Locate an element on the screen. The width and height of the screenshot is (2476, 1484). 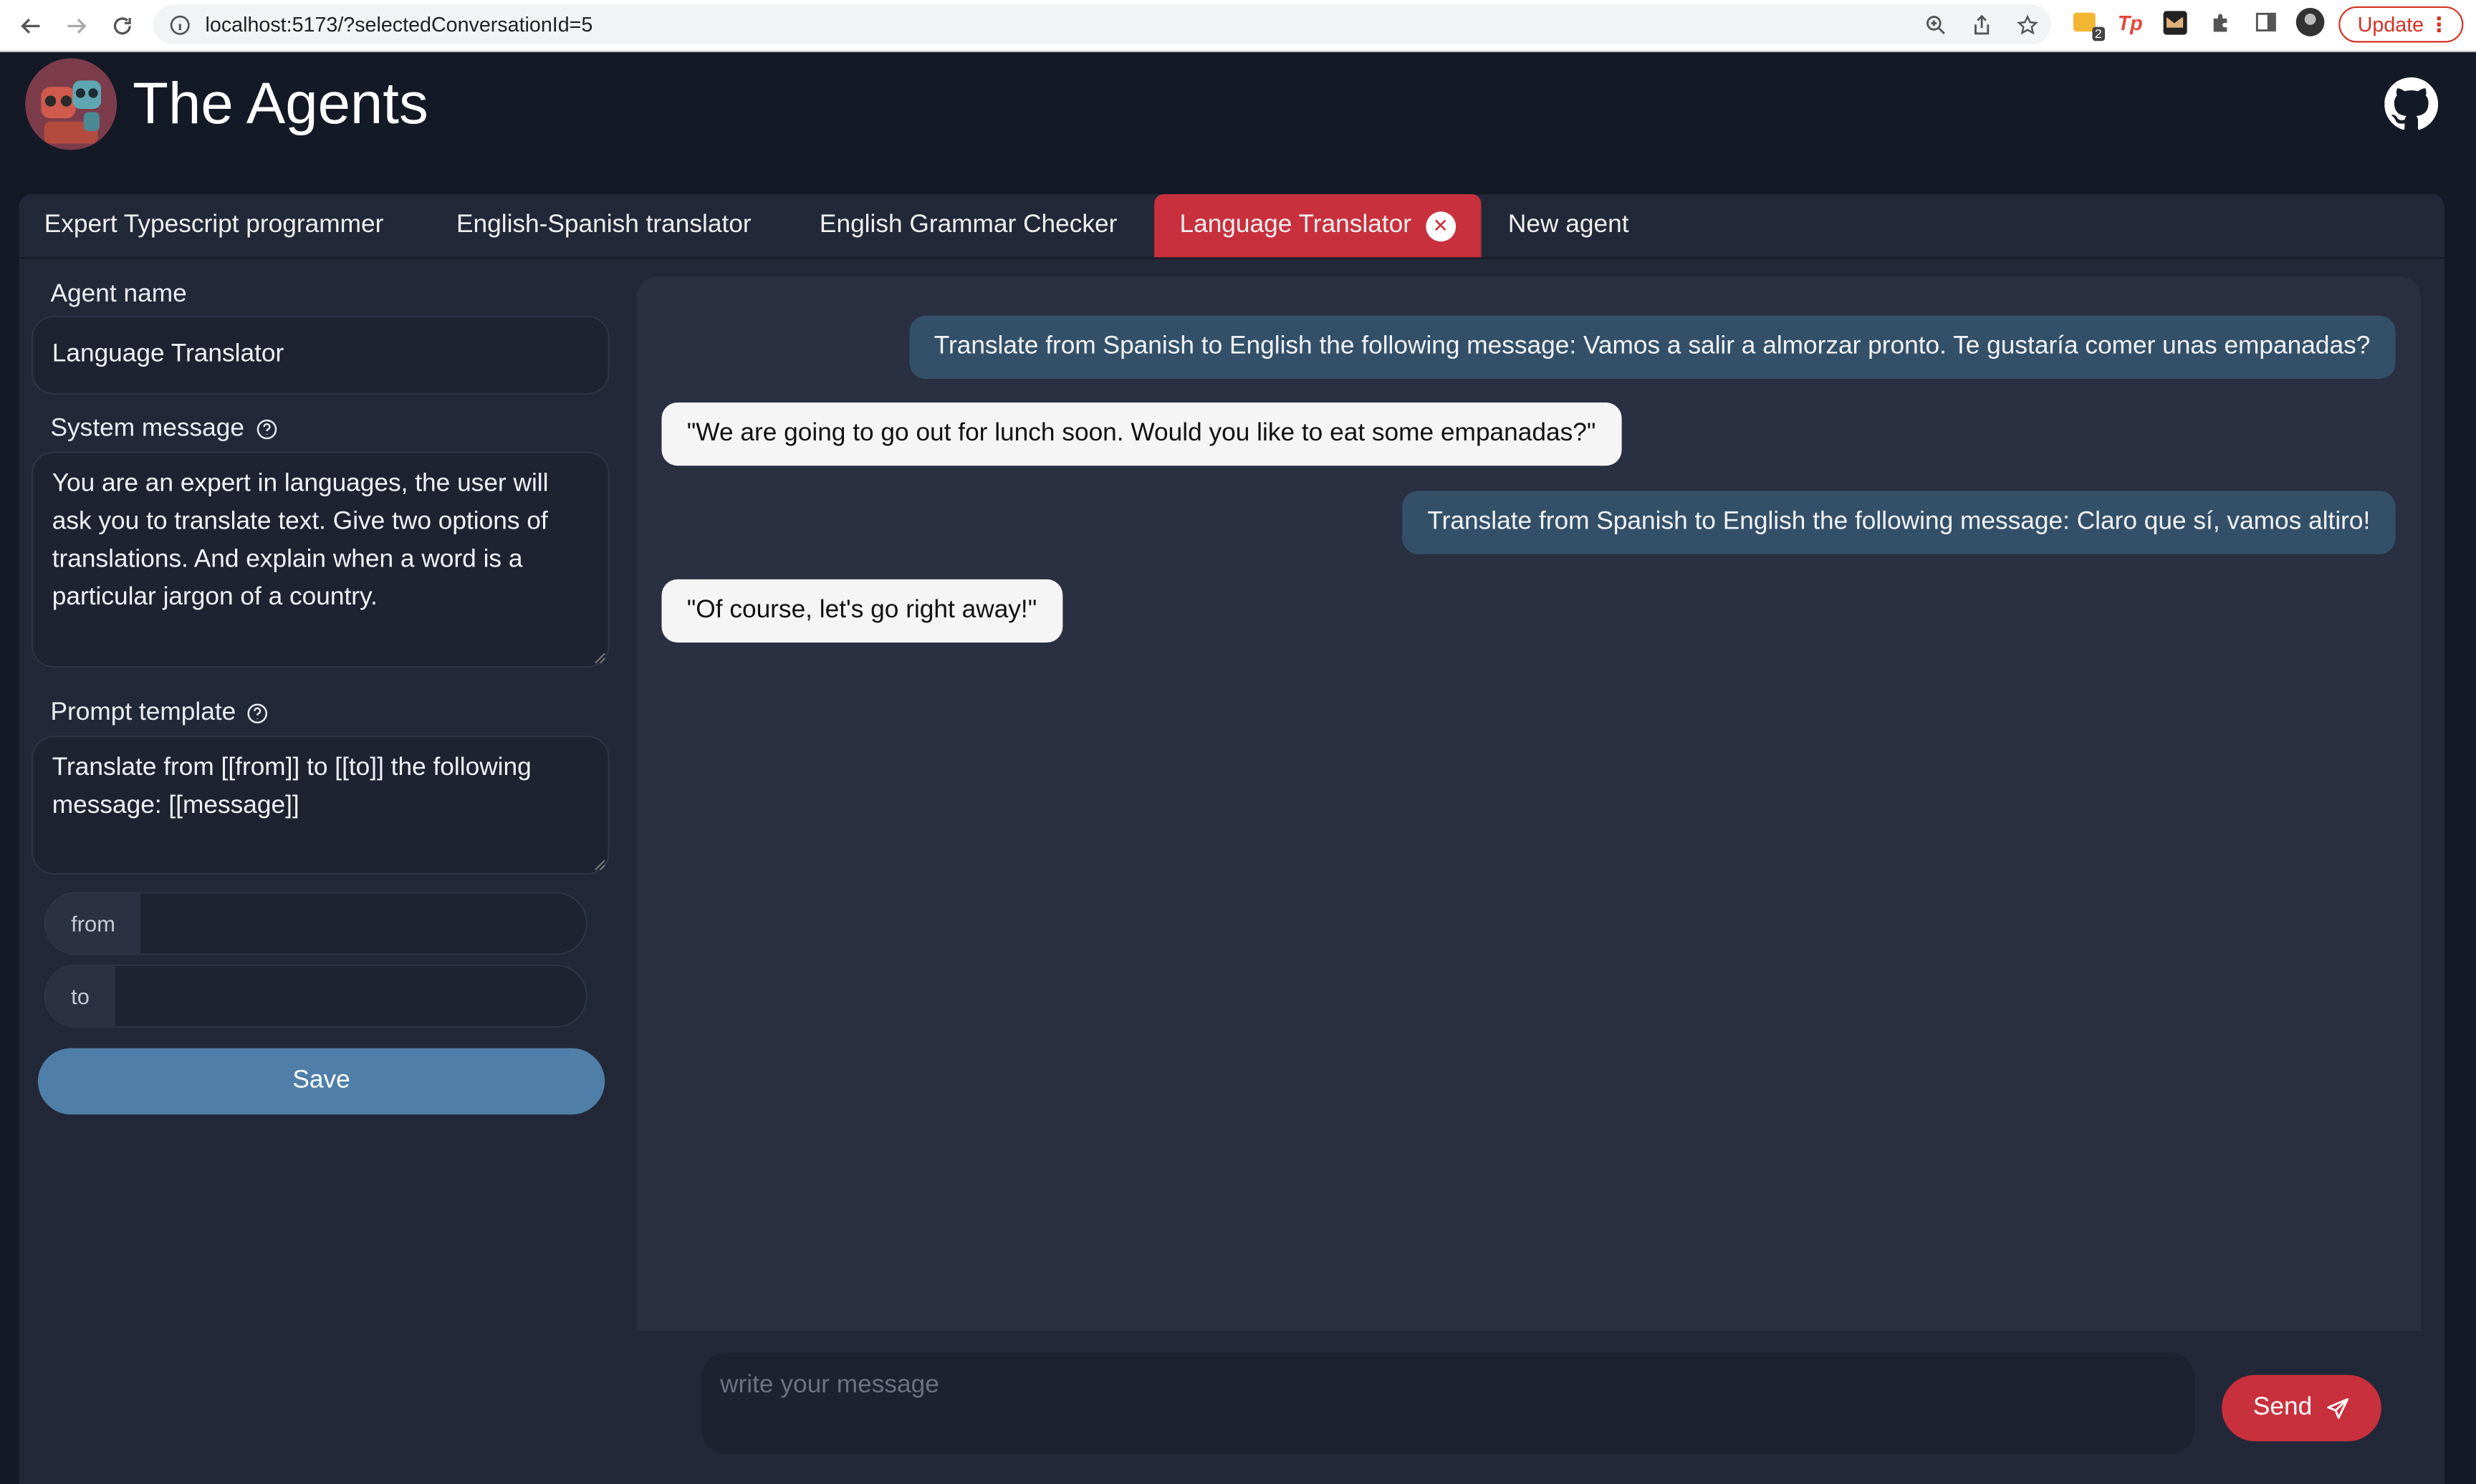
agent-name-input: Language Translator is located at coordinates (321, 355).